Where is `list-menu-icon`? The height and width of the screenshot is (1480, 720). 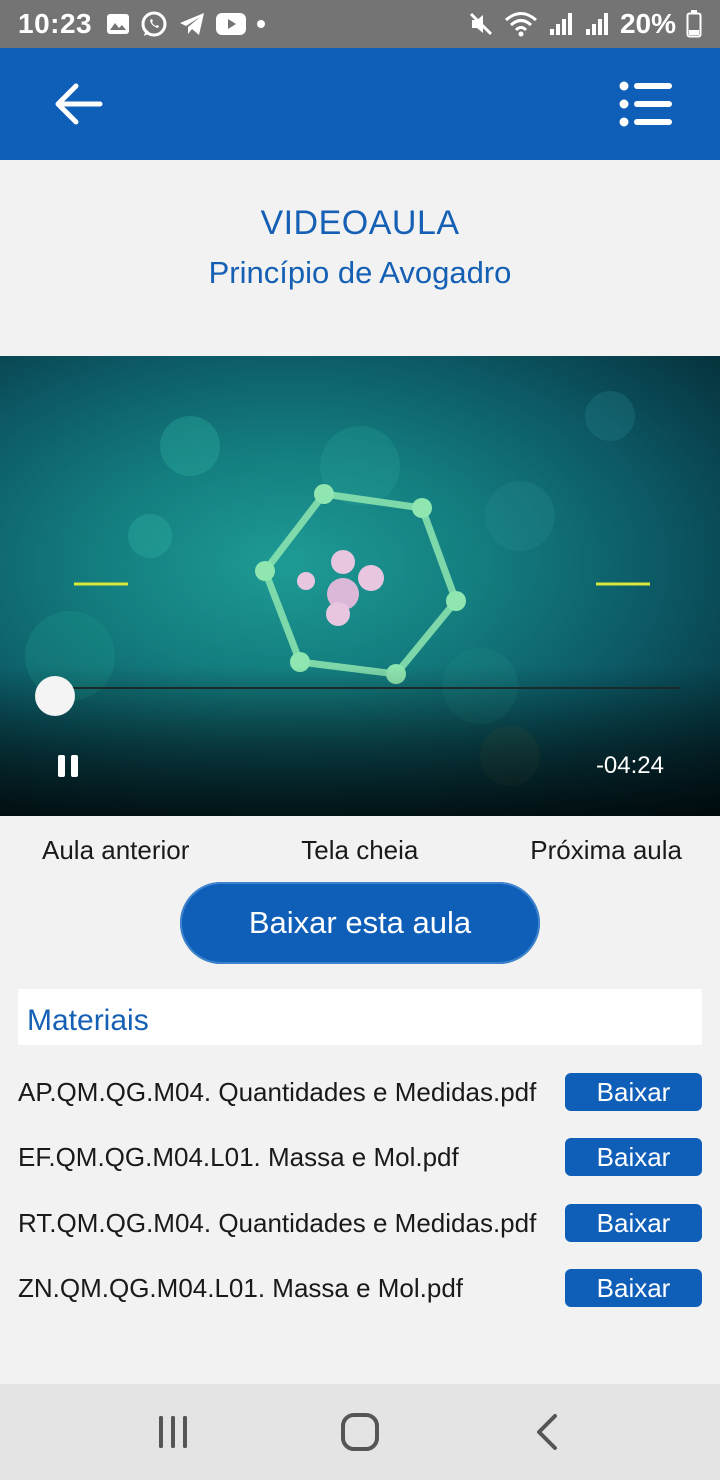 list-menu-icon is located at coordinates (645, 104).